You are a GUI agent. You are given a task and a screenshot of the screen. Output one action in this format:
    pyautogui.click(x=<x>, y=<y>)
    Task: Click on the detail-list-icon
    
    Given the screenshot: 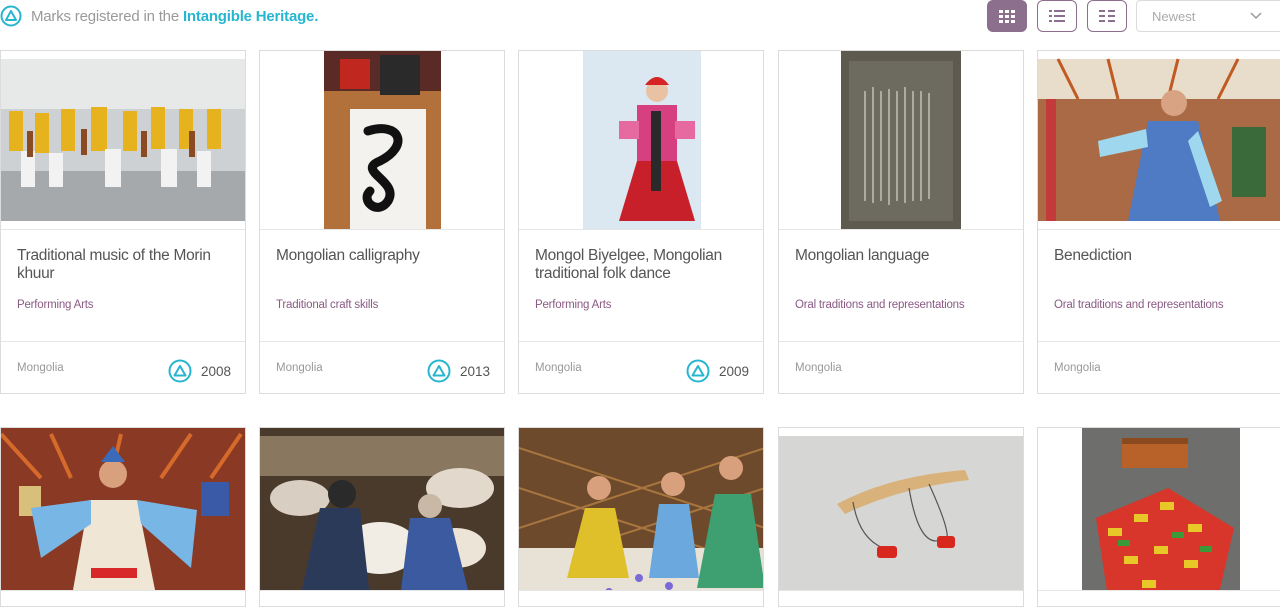 What is the action you would take?
    pyautogui.click(x=1107, y=15)
    